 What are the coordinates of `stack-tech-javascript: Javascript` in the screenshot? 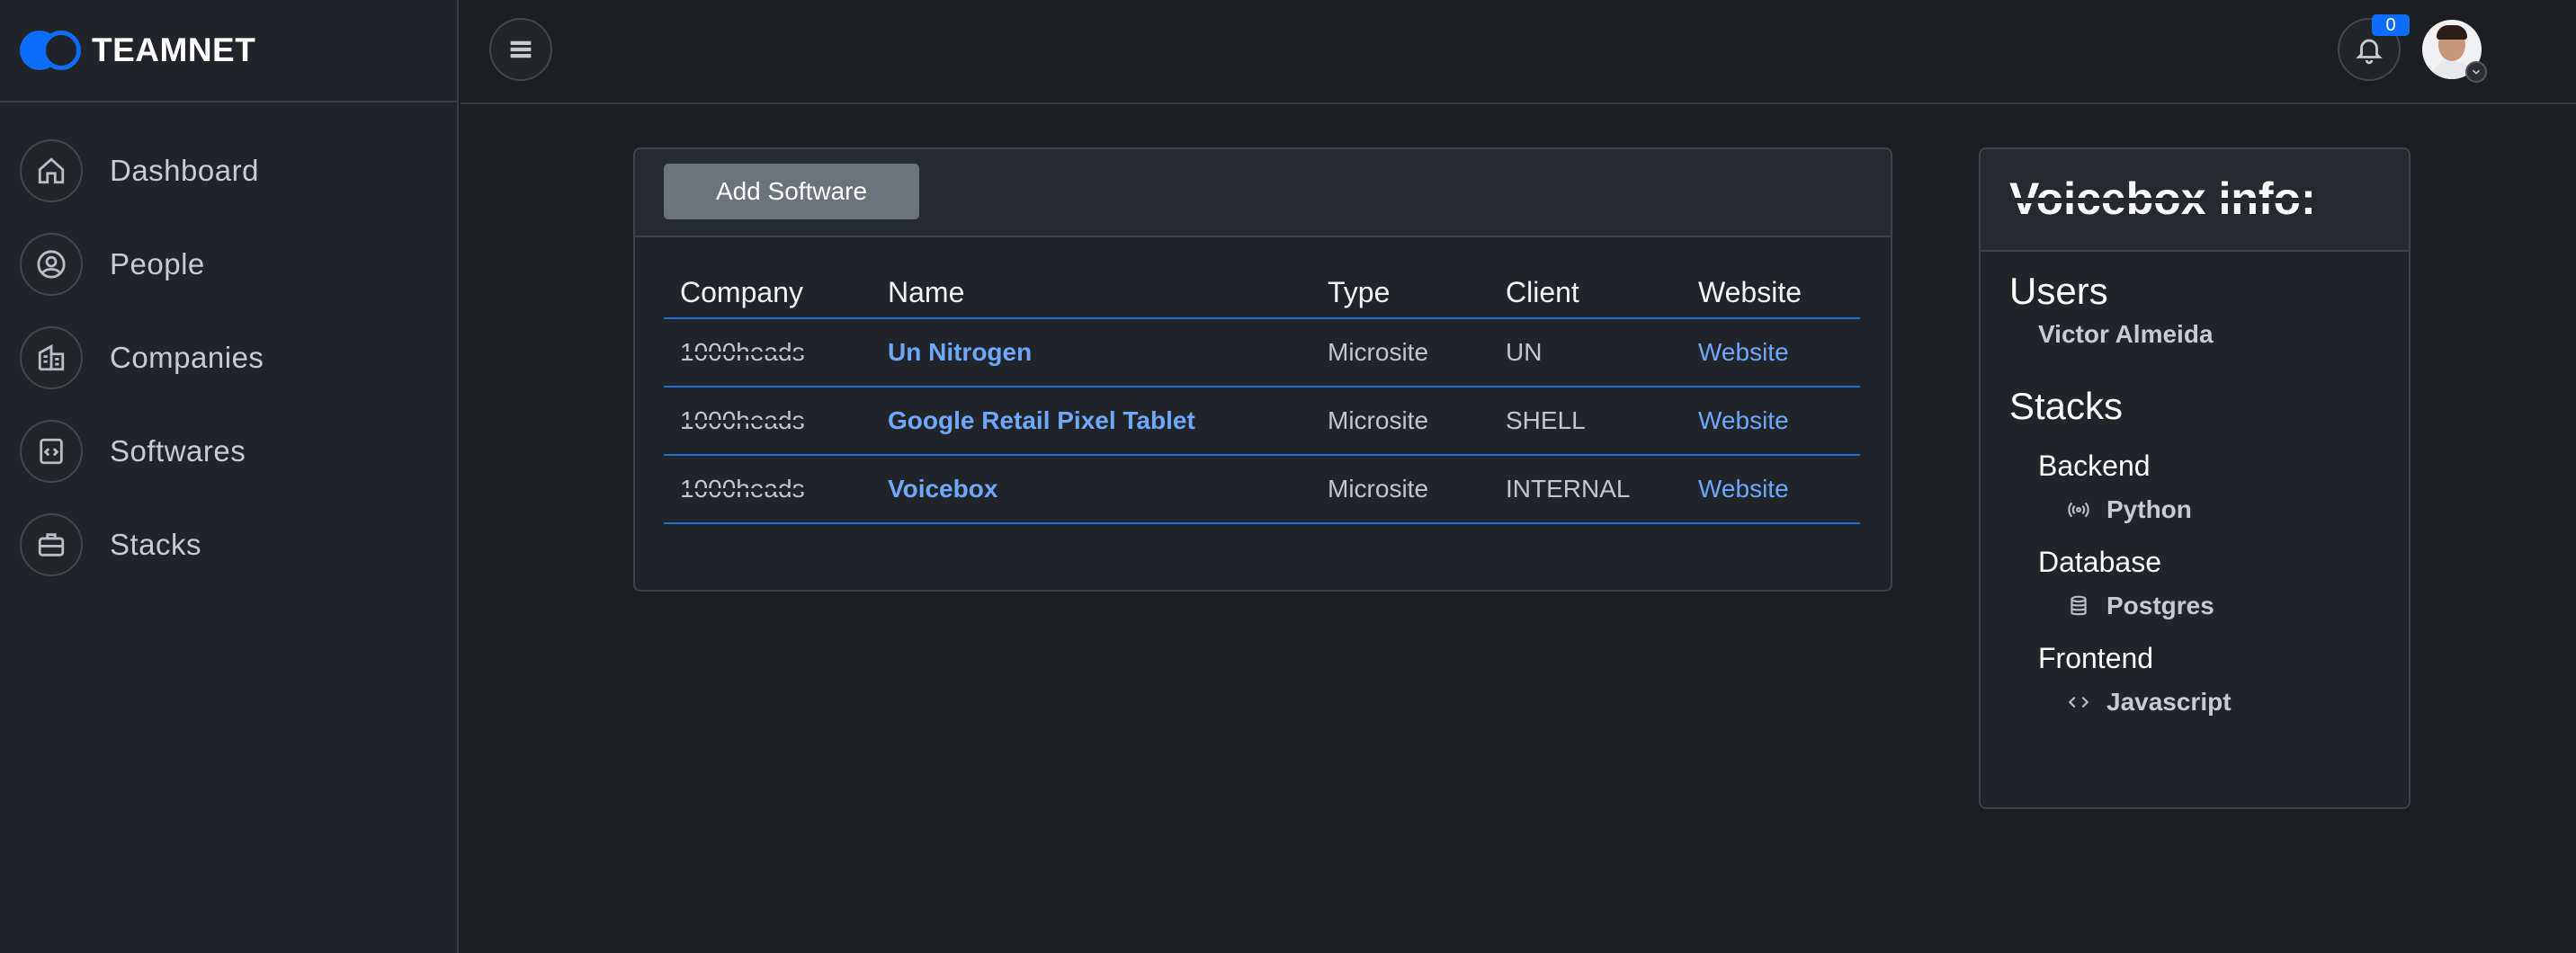 It's located at (2223, 702).